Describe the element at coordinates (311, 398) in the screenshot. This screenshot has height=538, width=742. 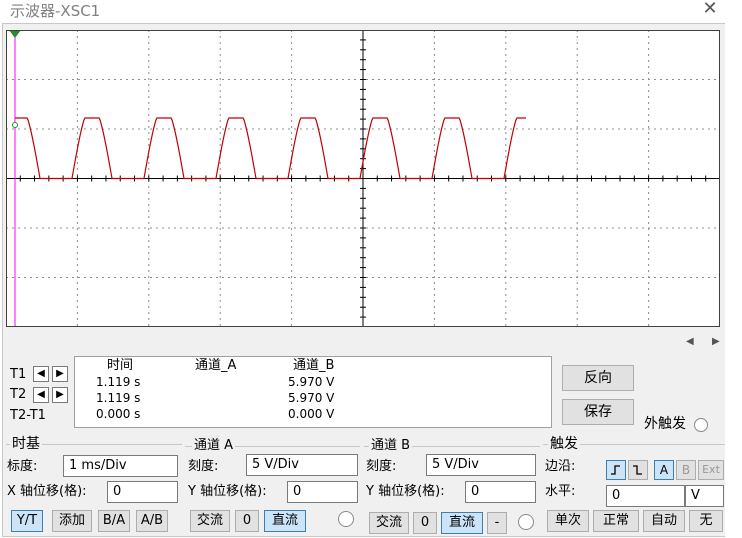
I see `t2-channel-b: 5.970 V` at that location.